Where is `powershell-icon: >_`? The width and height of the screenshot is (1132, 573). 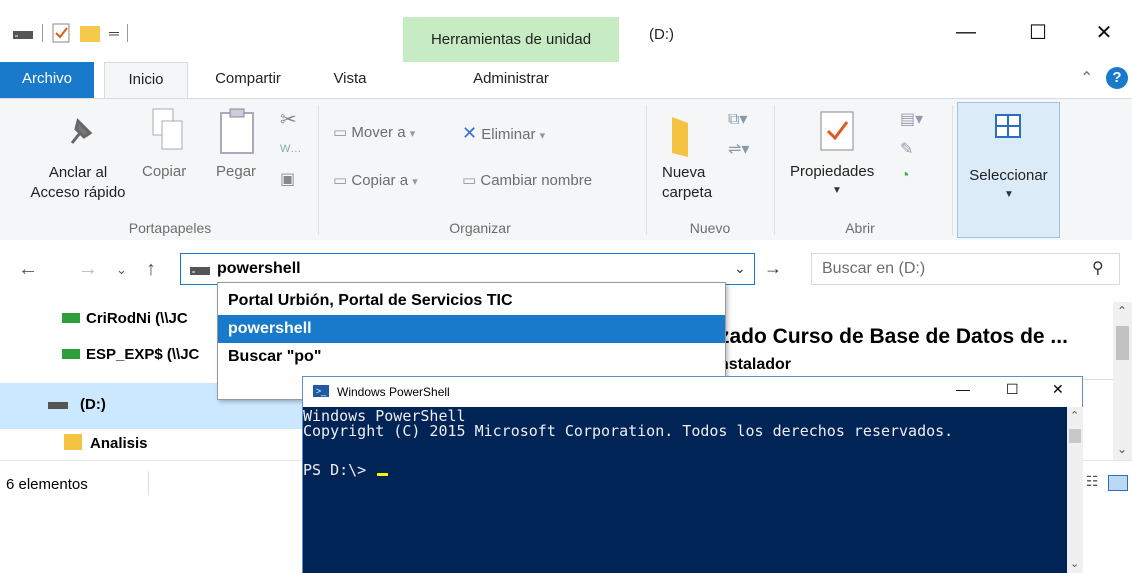 powershell-icon: >_ is located at coordinates (321, 391).